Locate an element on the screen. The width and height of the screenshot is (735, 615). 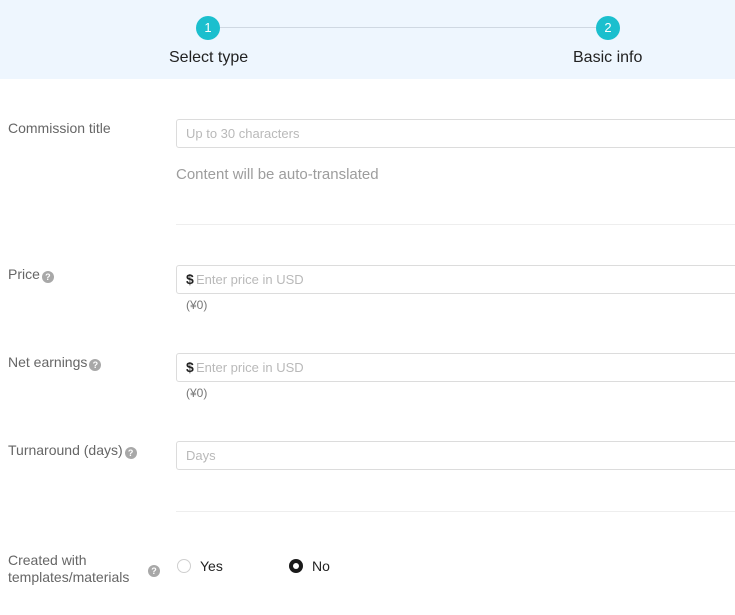
step-2-indicator: 2 is located at coordinates (608, 28).